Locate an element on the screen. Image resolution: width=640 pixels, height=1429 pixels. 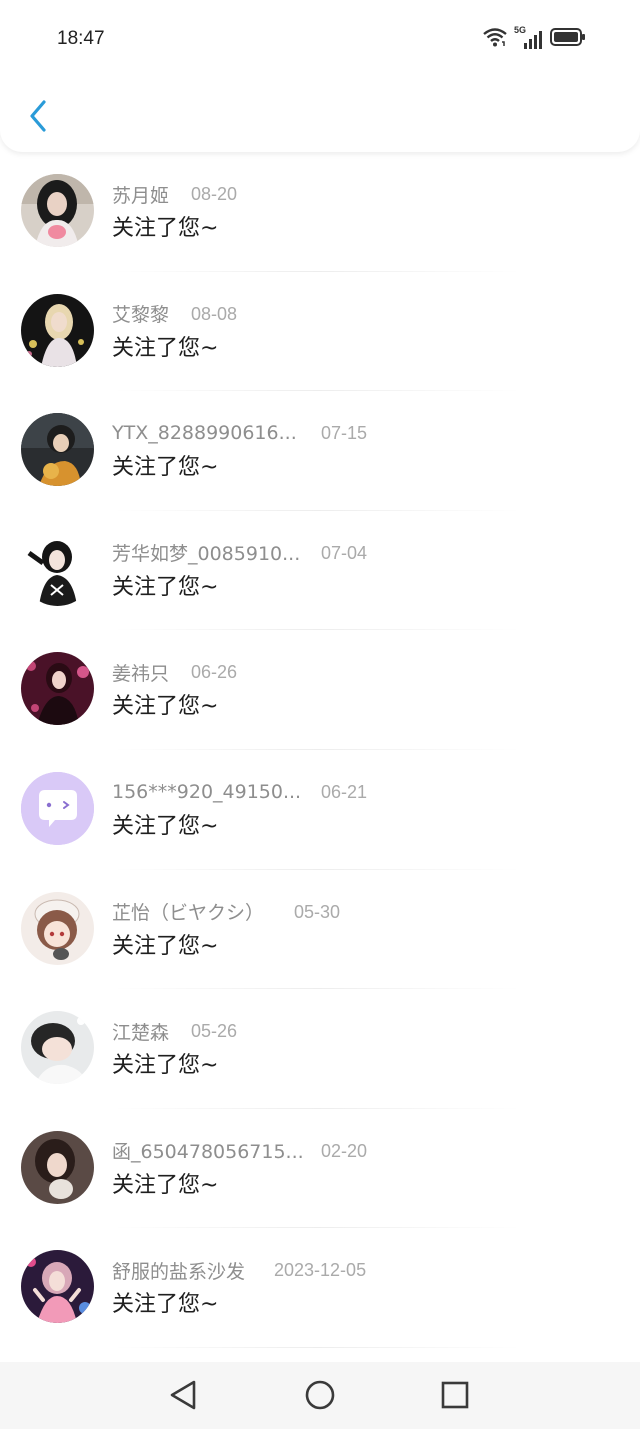
notification-date: 06-26 is located at coordinates (214, 672).